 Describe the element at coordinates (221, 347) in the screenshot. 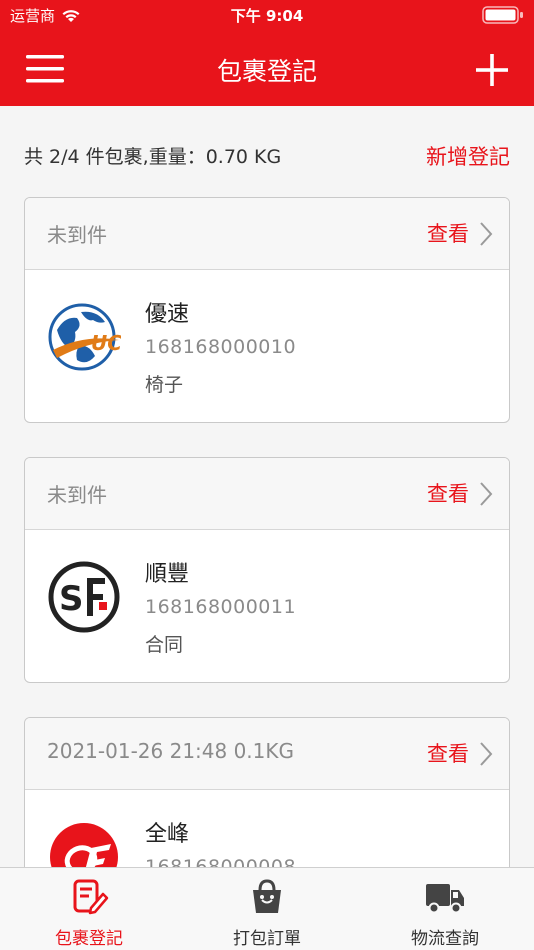

I see `tracking-number: 168168000010` at that location.